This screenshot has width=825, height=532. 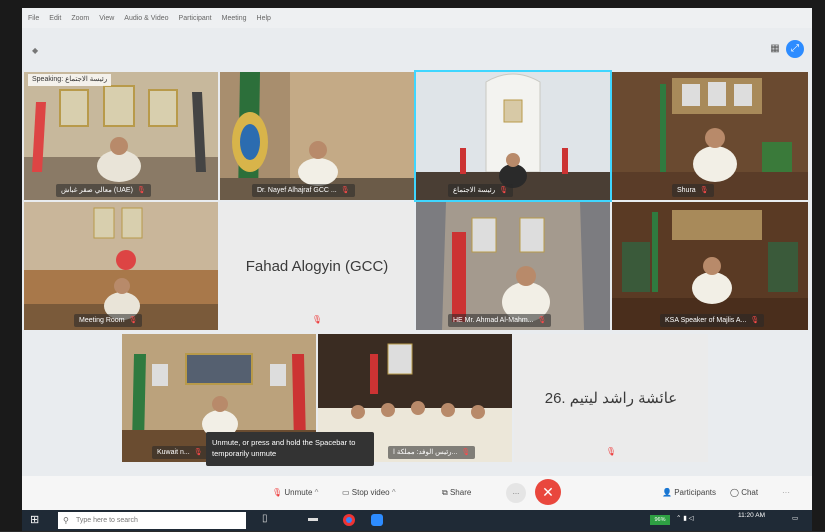 I want to click on chat-icon: ◯, so click(x=734, y=492).